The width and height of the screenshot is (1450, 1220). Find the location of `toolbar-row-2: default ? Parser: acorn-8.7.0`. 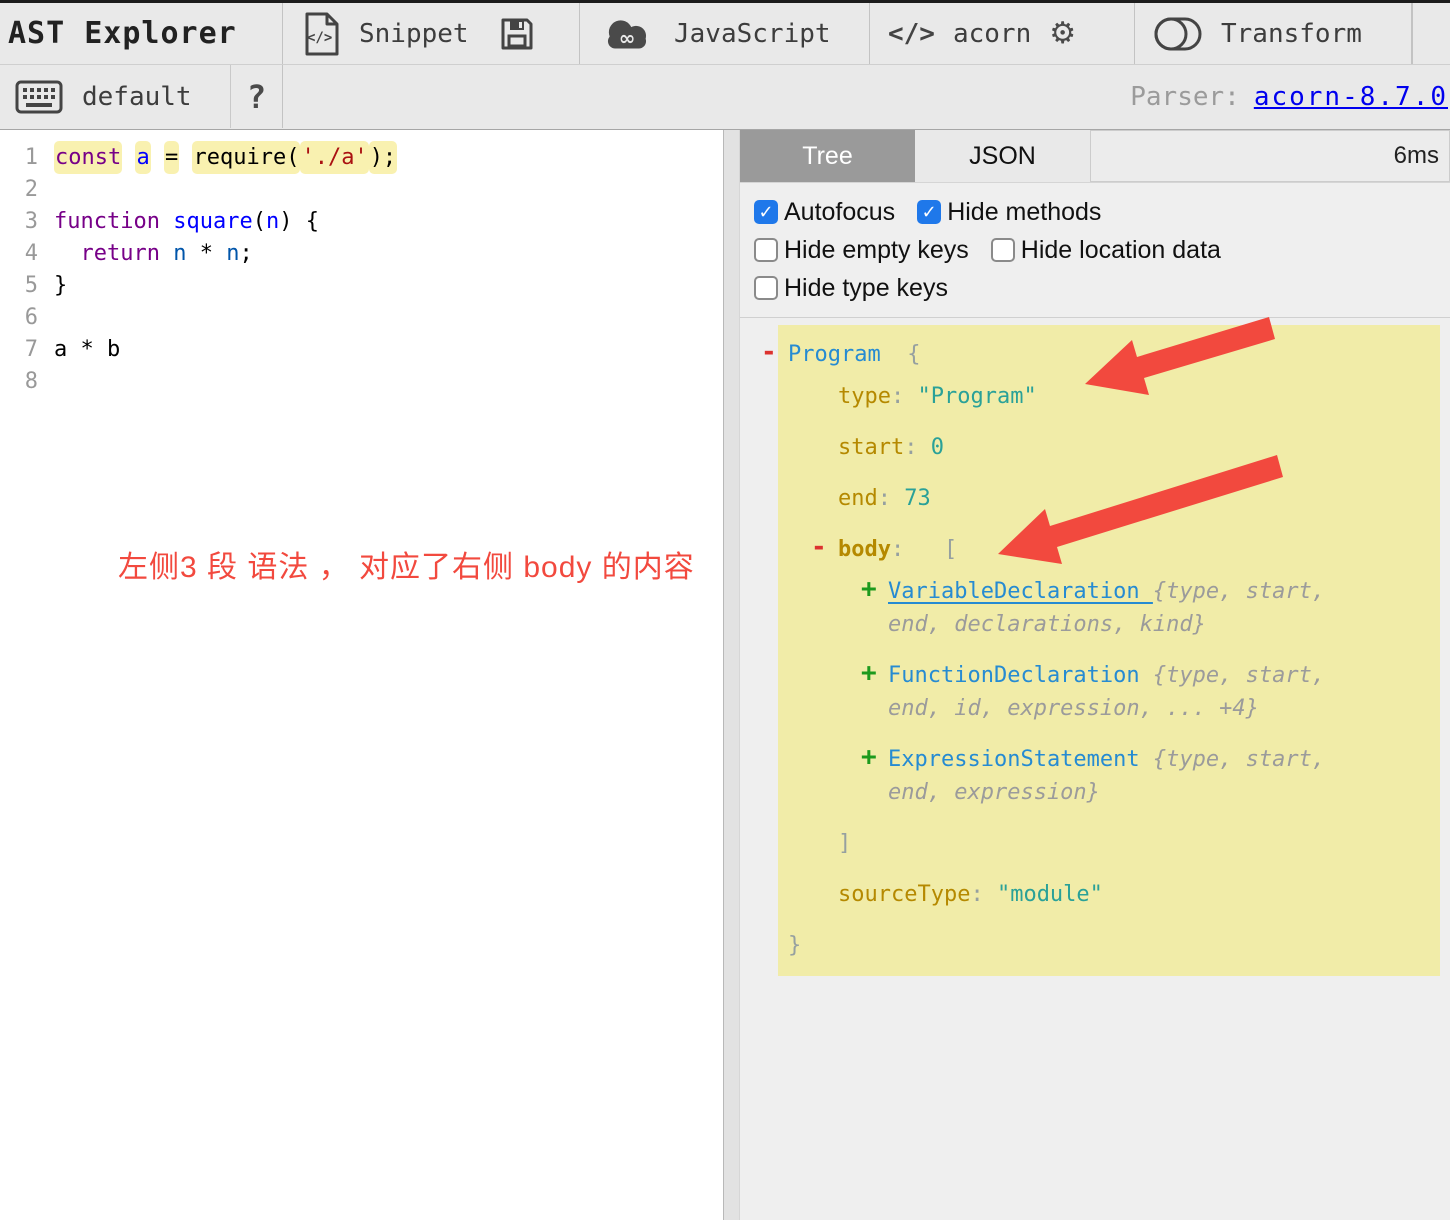

toolbar-row-2: default ? Parser: acorn-8.7.0 is located at coordinates (725, 96).